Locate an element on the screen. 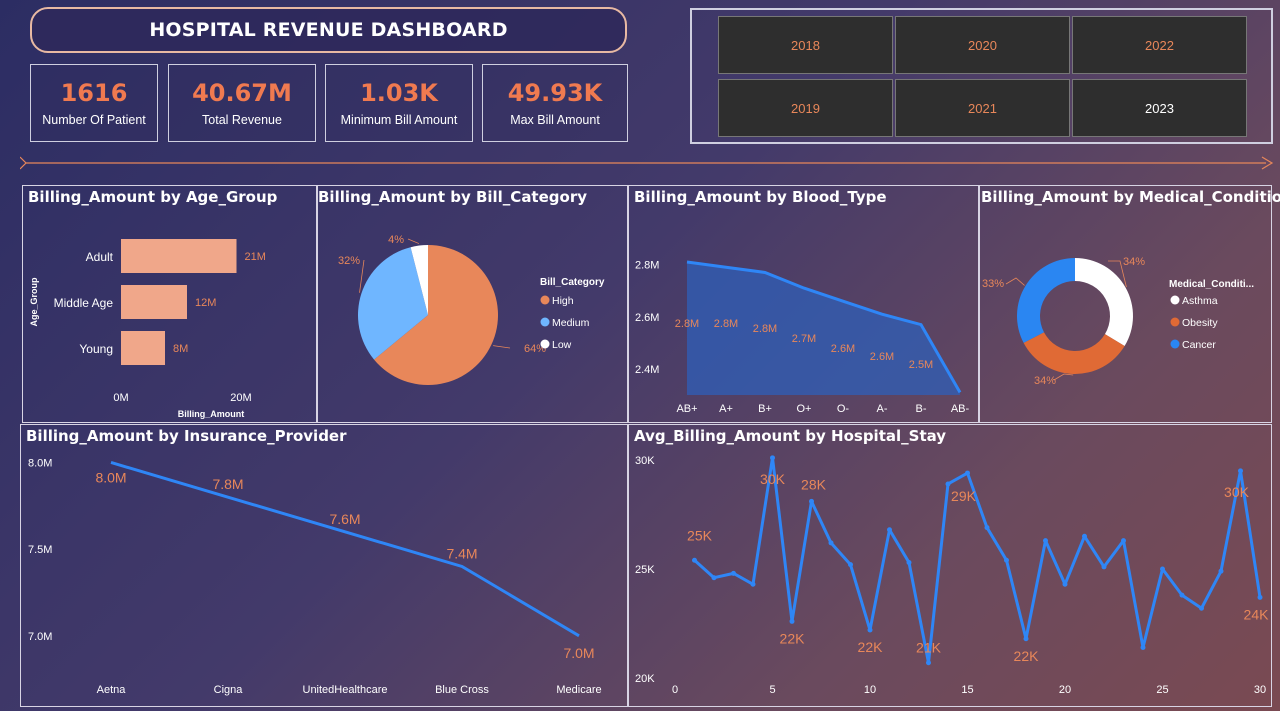 Image resolution: width=1280 pixels, height=711 pixels. x-tick-label: Cigna is located at coordinates (229, 690).